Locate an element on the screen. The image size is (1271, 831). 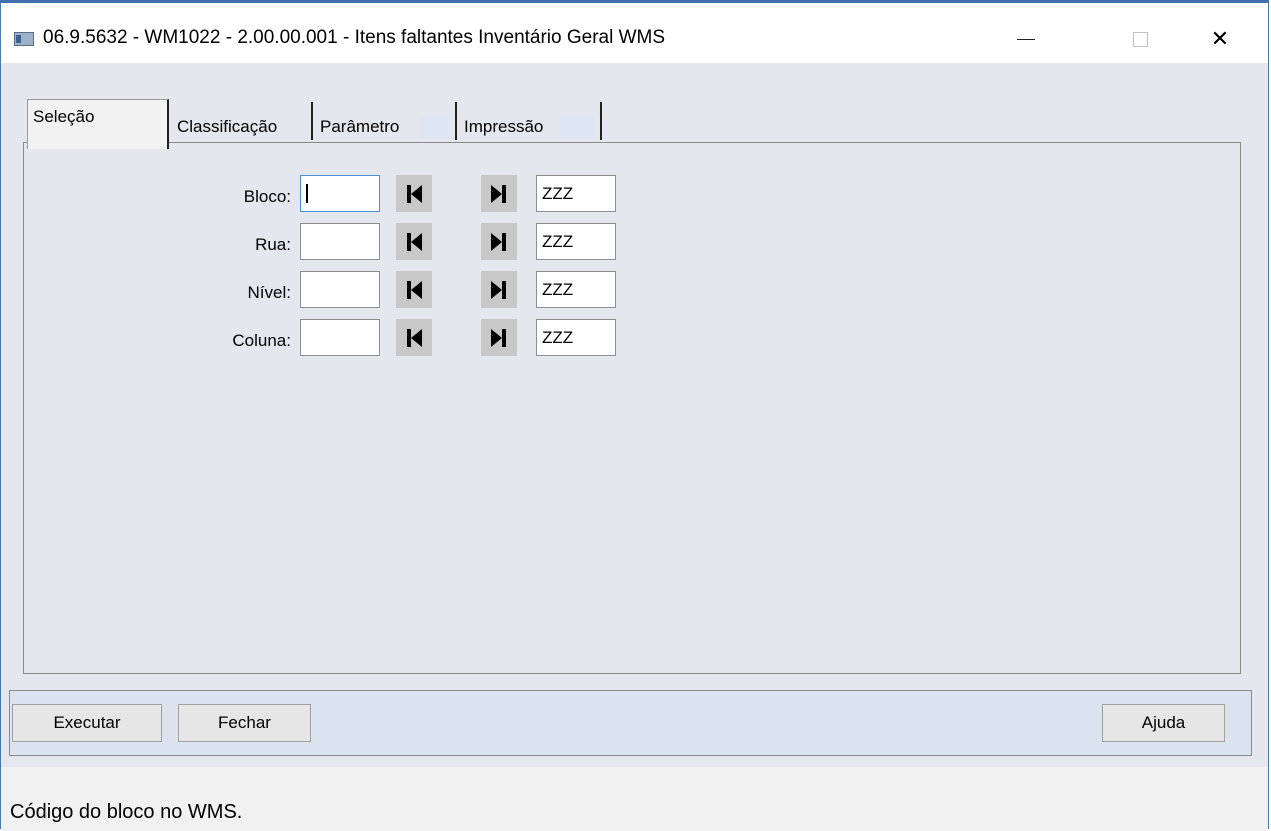
bloco-label: Bloco: is located at coordinates (267, 196).